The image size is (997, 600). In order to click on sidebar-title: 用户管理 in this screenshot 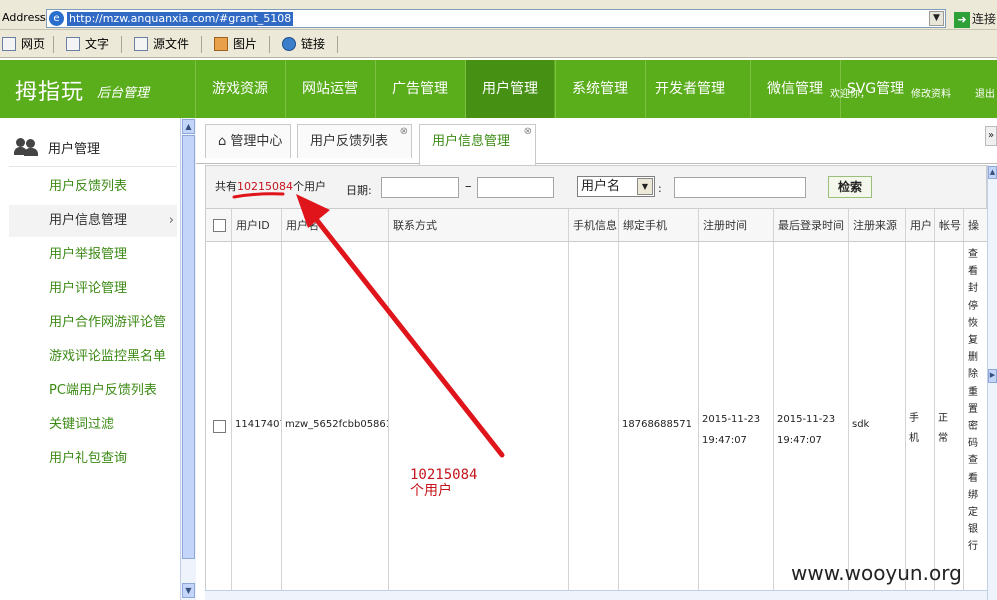, I will do `click(57, 147)`.